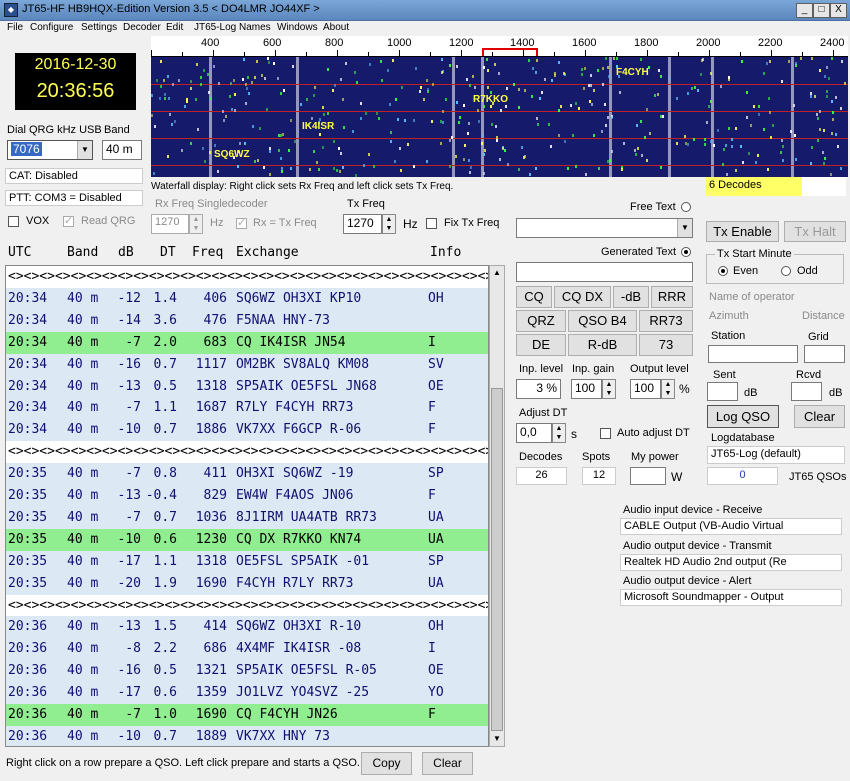 This screenshot has width=850, height=781. I want to click on adjust-dt-field: 0,0, so click(534, 433).